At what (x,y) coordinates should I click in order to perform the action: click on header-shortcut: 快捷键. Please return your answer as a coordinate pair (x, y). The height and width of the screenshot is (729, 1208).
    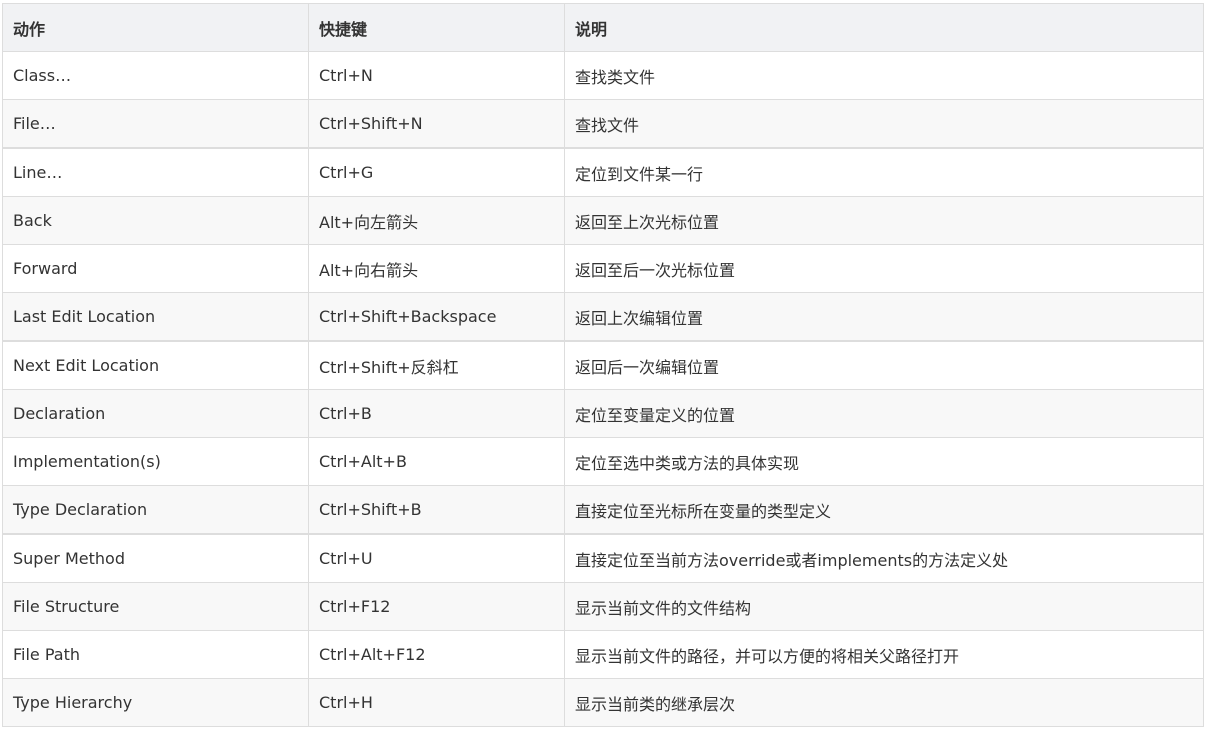
    Looking at the image, I should click on (436, 27).